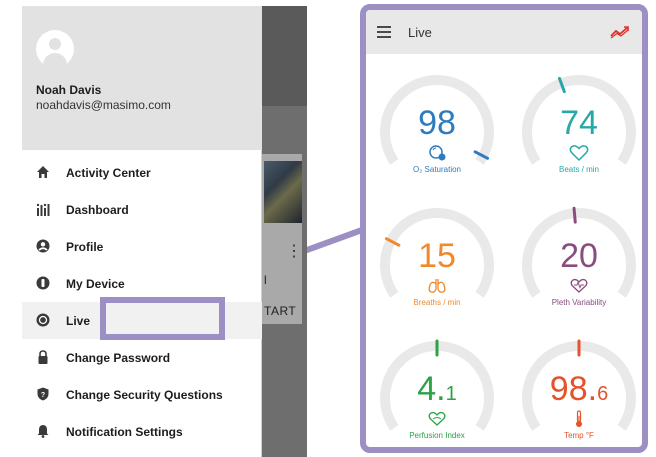 The width and height of the screenshot is (656, 457). What do you see at coordinates (578, 169) in the screenshot?
I see `gauge-label: Beats / min` at bounding box center [578, 169].